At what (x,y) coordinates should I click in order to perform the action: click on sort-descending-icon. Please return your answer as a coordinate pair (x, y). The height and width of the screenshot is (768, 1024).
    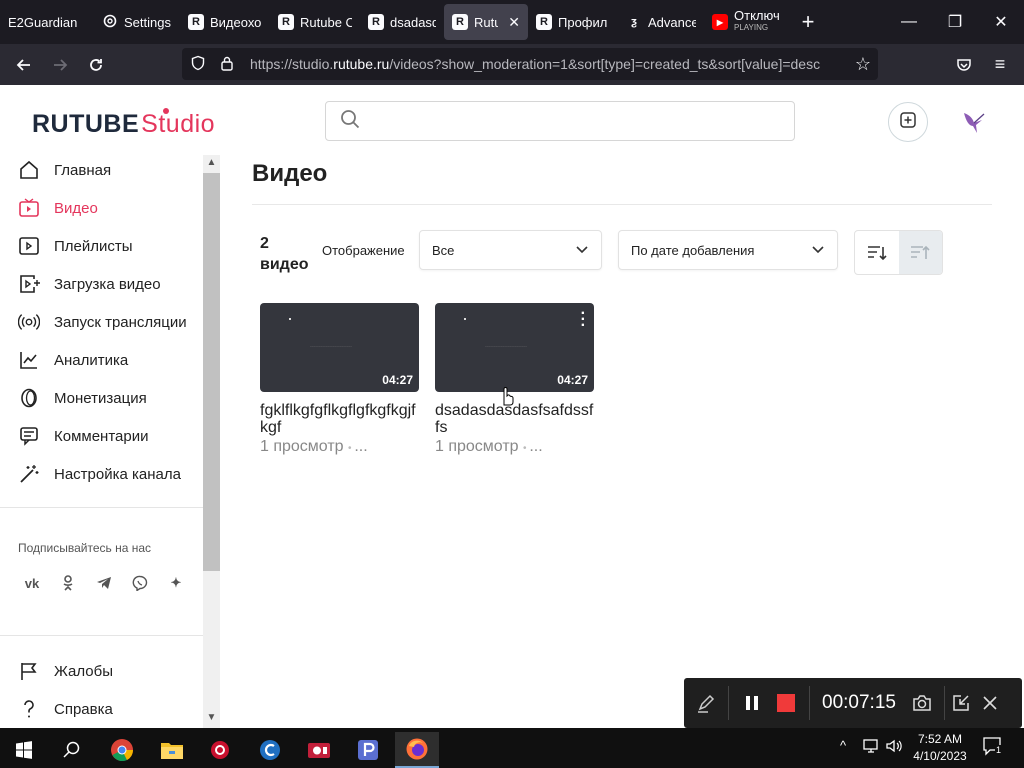
    Looking at the image, I should click on (877, 252).